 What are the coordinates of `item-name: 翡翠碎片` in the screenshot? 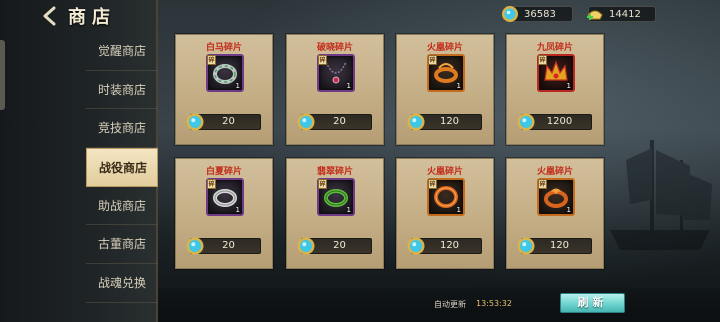 It's located at (334, 172).